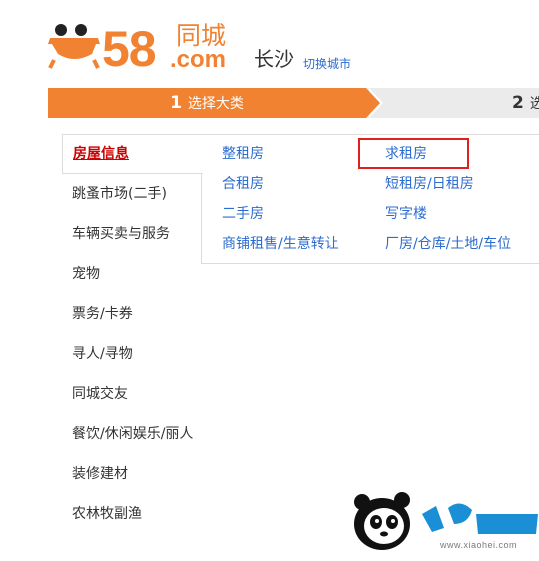 The width and height of the screenshot is (539, 561). Describe the element at coordinates (132, 314) in the screenshot. I see `category-item-tickets: 票务/卡券` at that location.